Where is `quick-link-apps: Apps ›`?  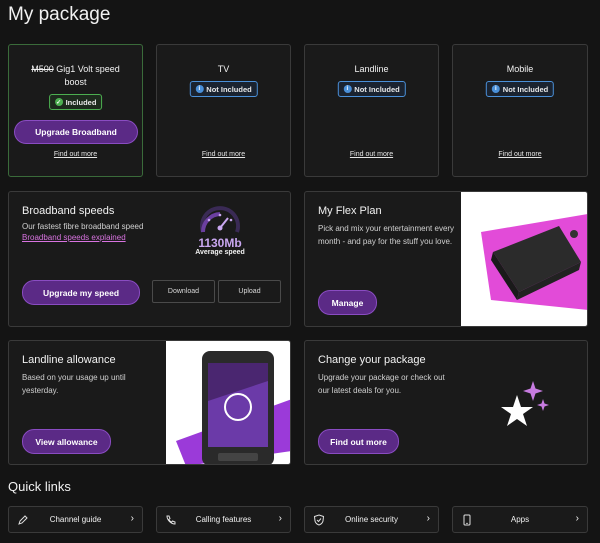
quick-link-apps: Apps › is located at coordinates (520, 519).